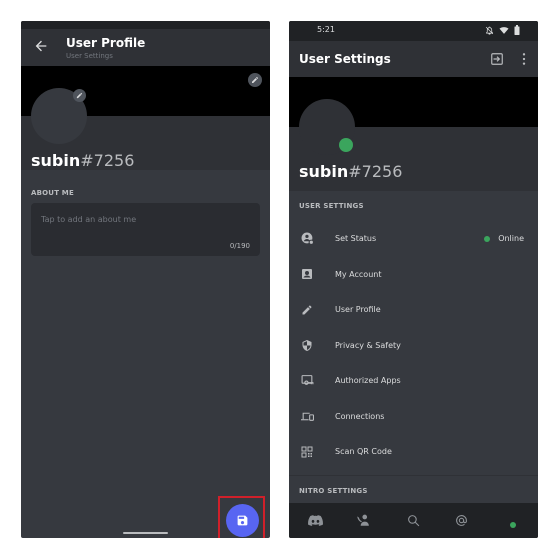 This screenshot has width=560, height=560. Describe the element at coordinates (346, 145) in the screenshot. I see `online-status-indicator` at that location.